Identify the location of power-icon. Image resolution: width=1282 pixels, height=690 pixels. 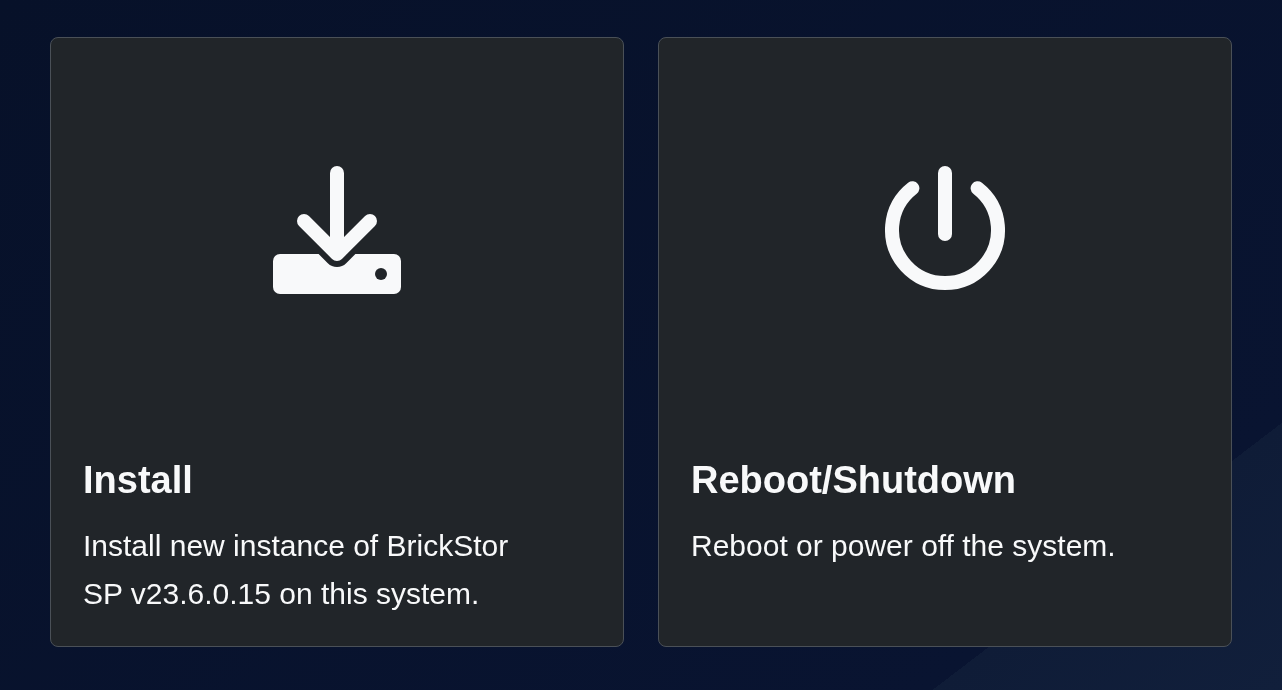
(945, 228).